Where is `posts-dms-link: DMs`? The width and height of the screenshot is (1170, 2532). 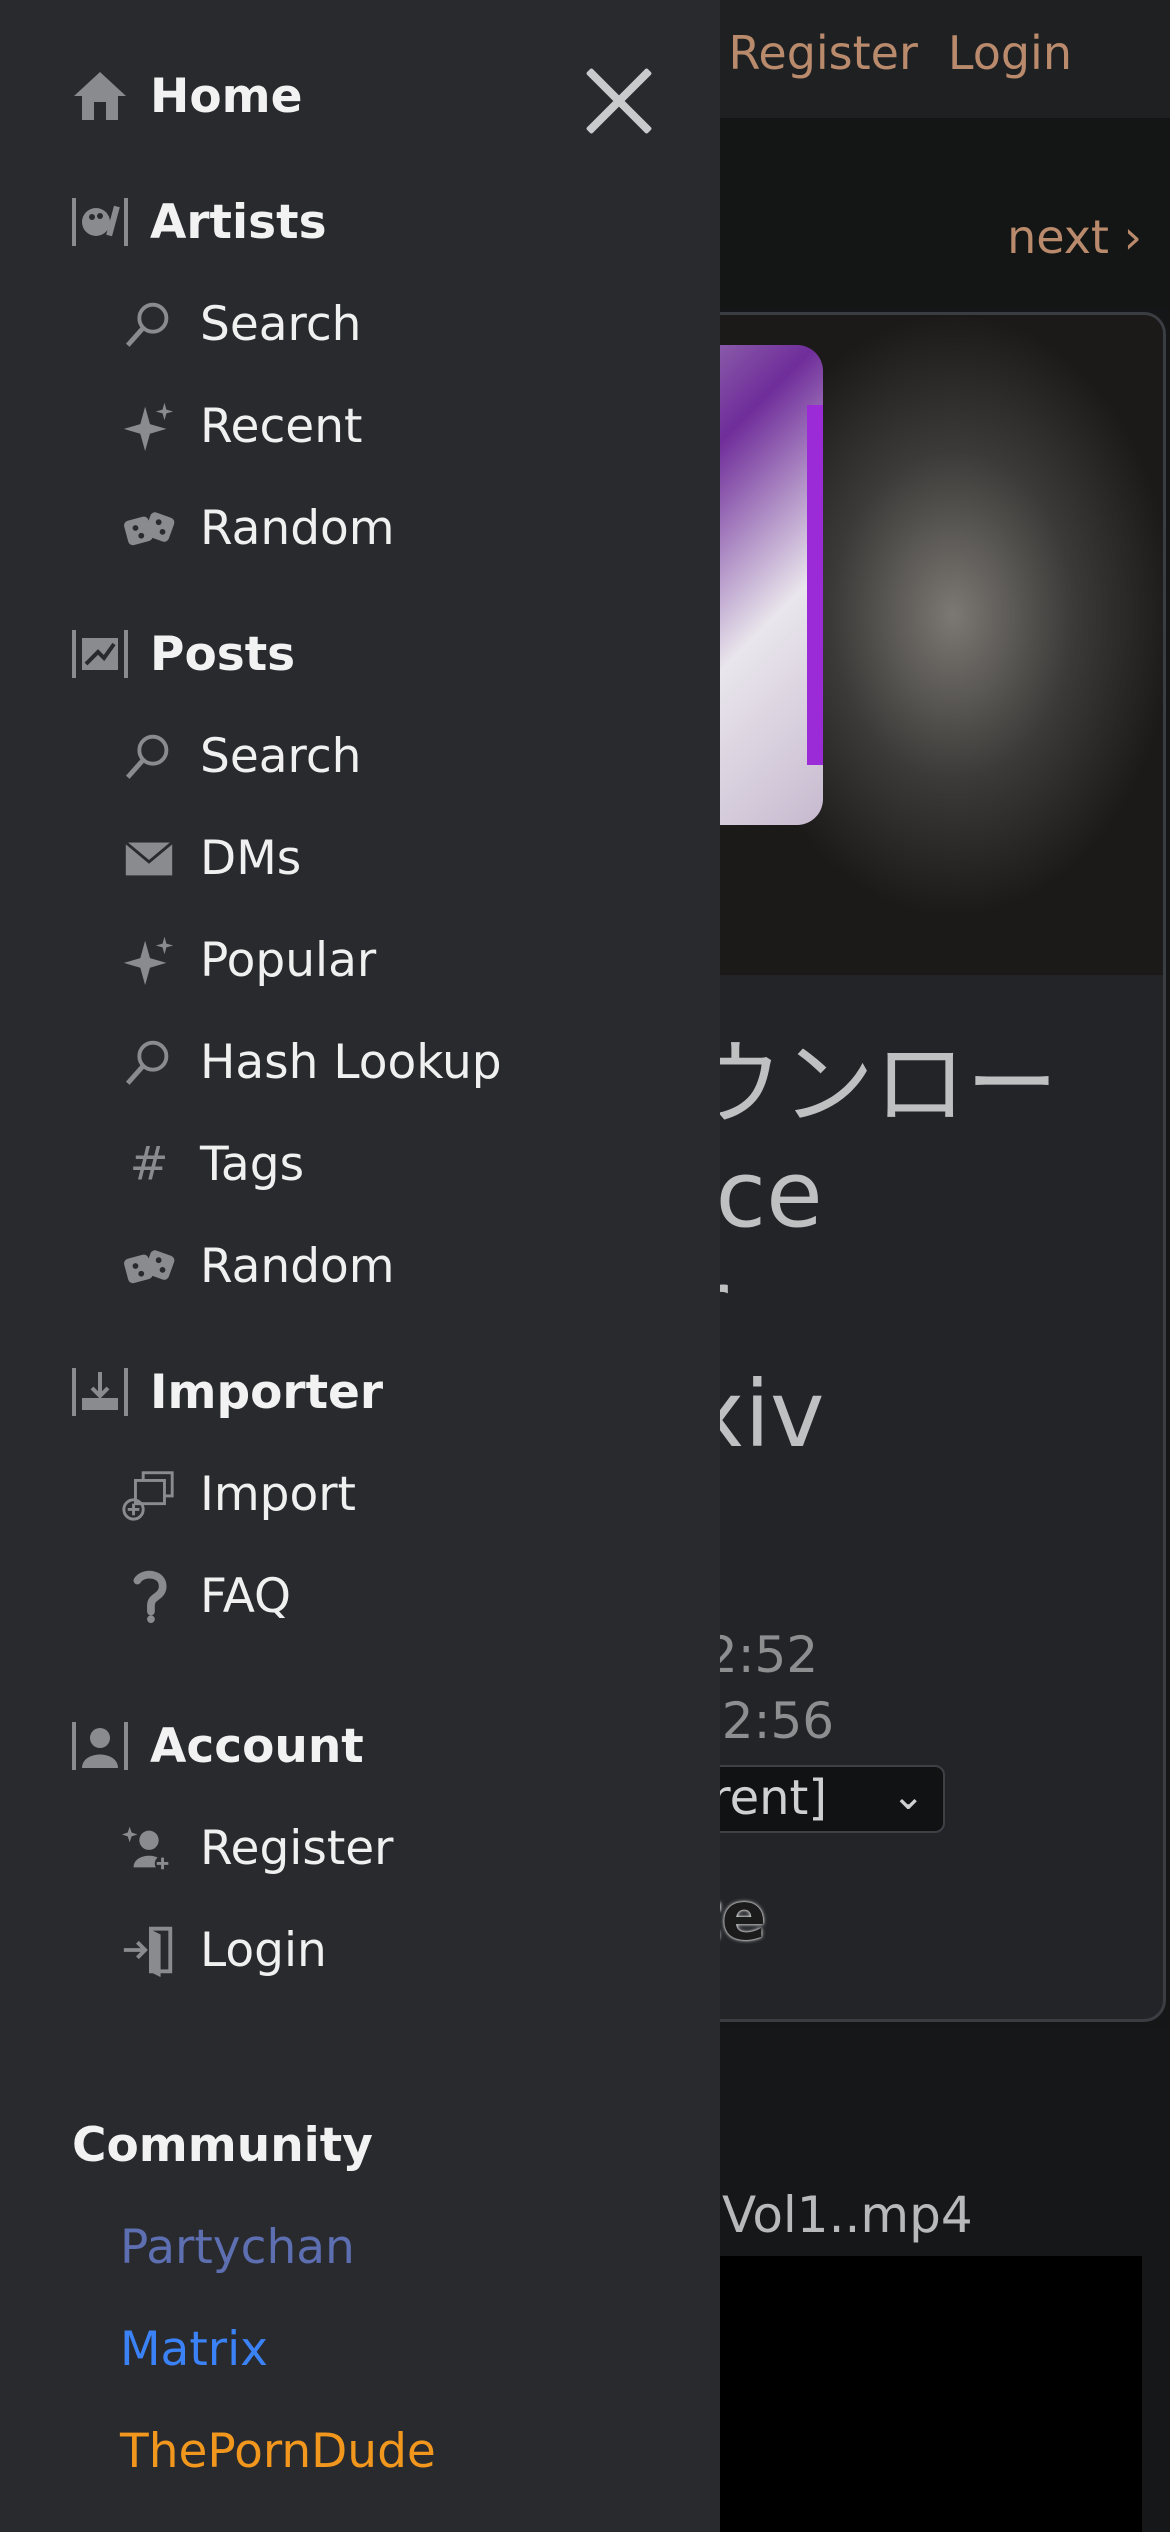 posts-dms-link: DMs is located at coordinates (210, 858).